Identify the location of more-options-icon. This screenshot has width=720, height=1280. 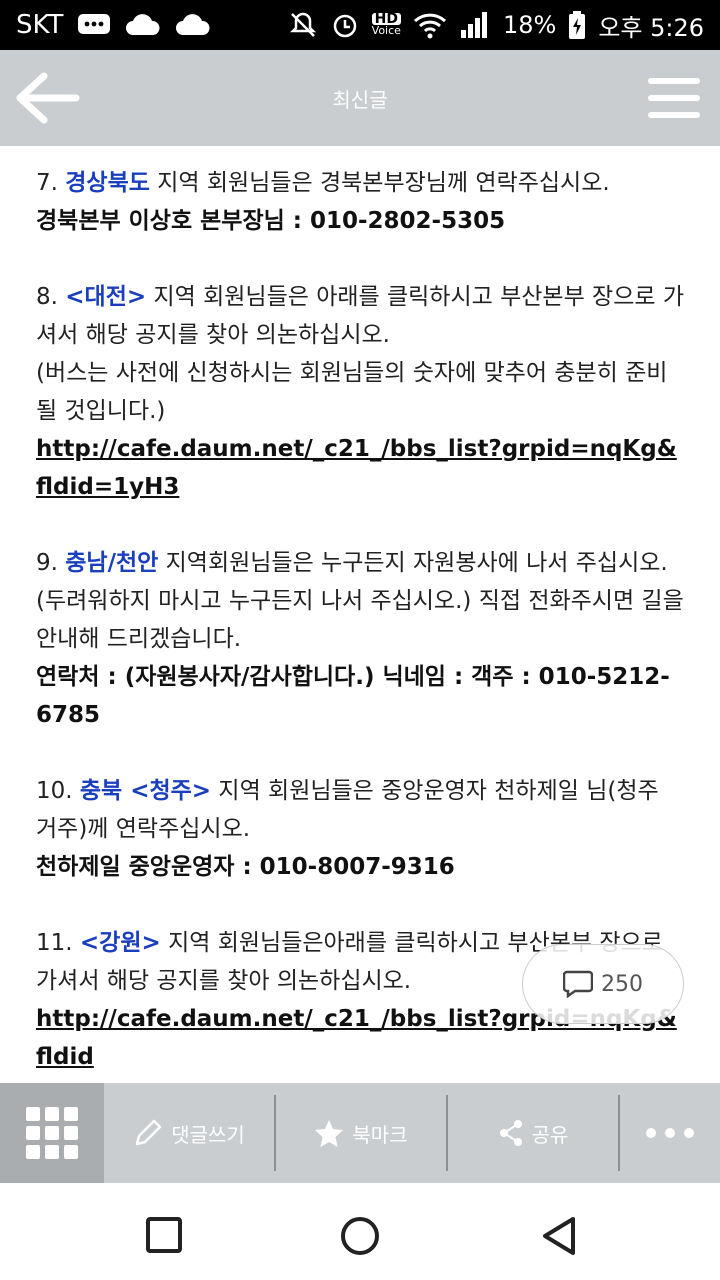
(670, 1133).